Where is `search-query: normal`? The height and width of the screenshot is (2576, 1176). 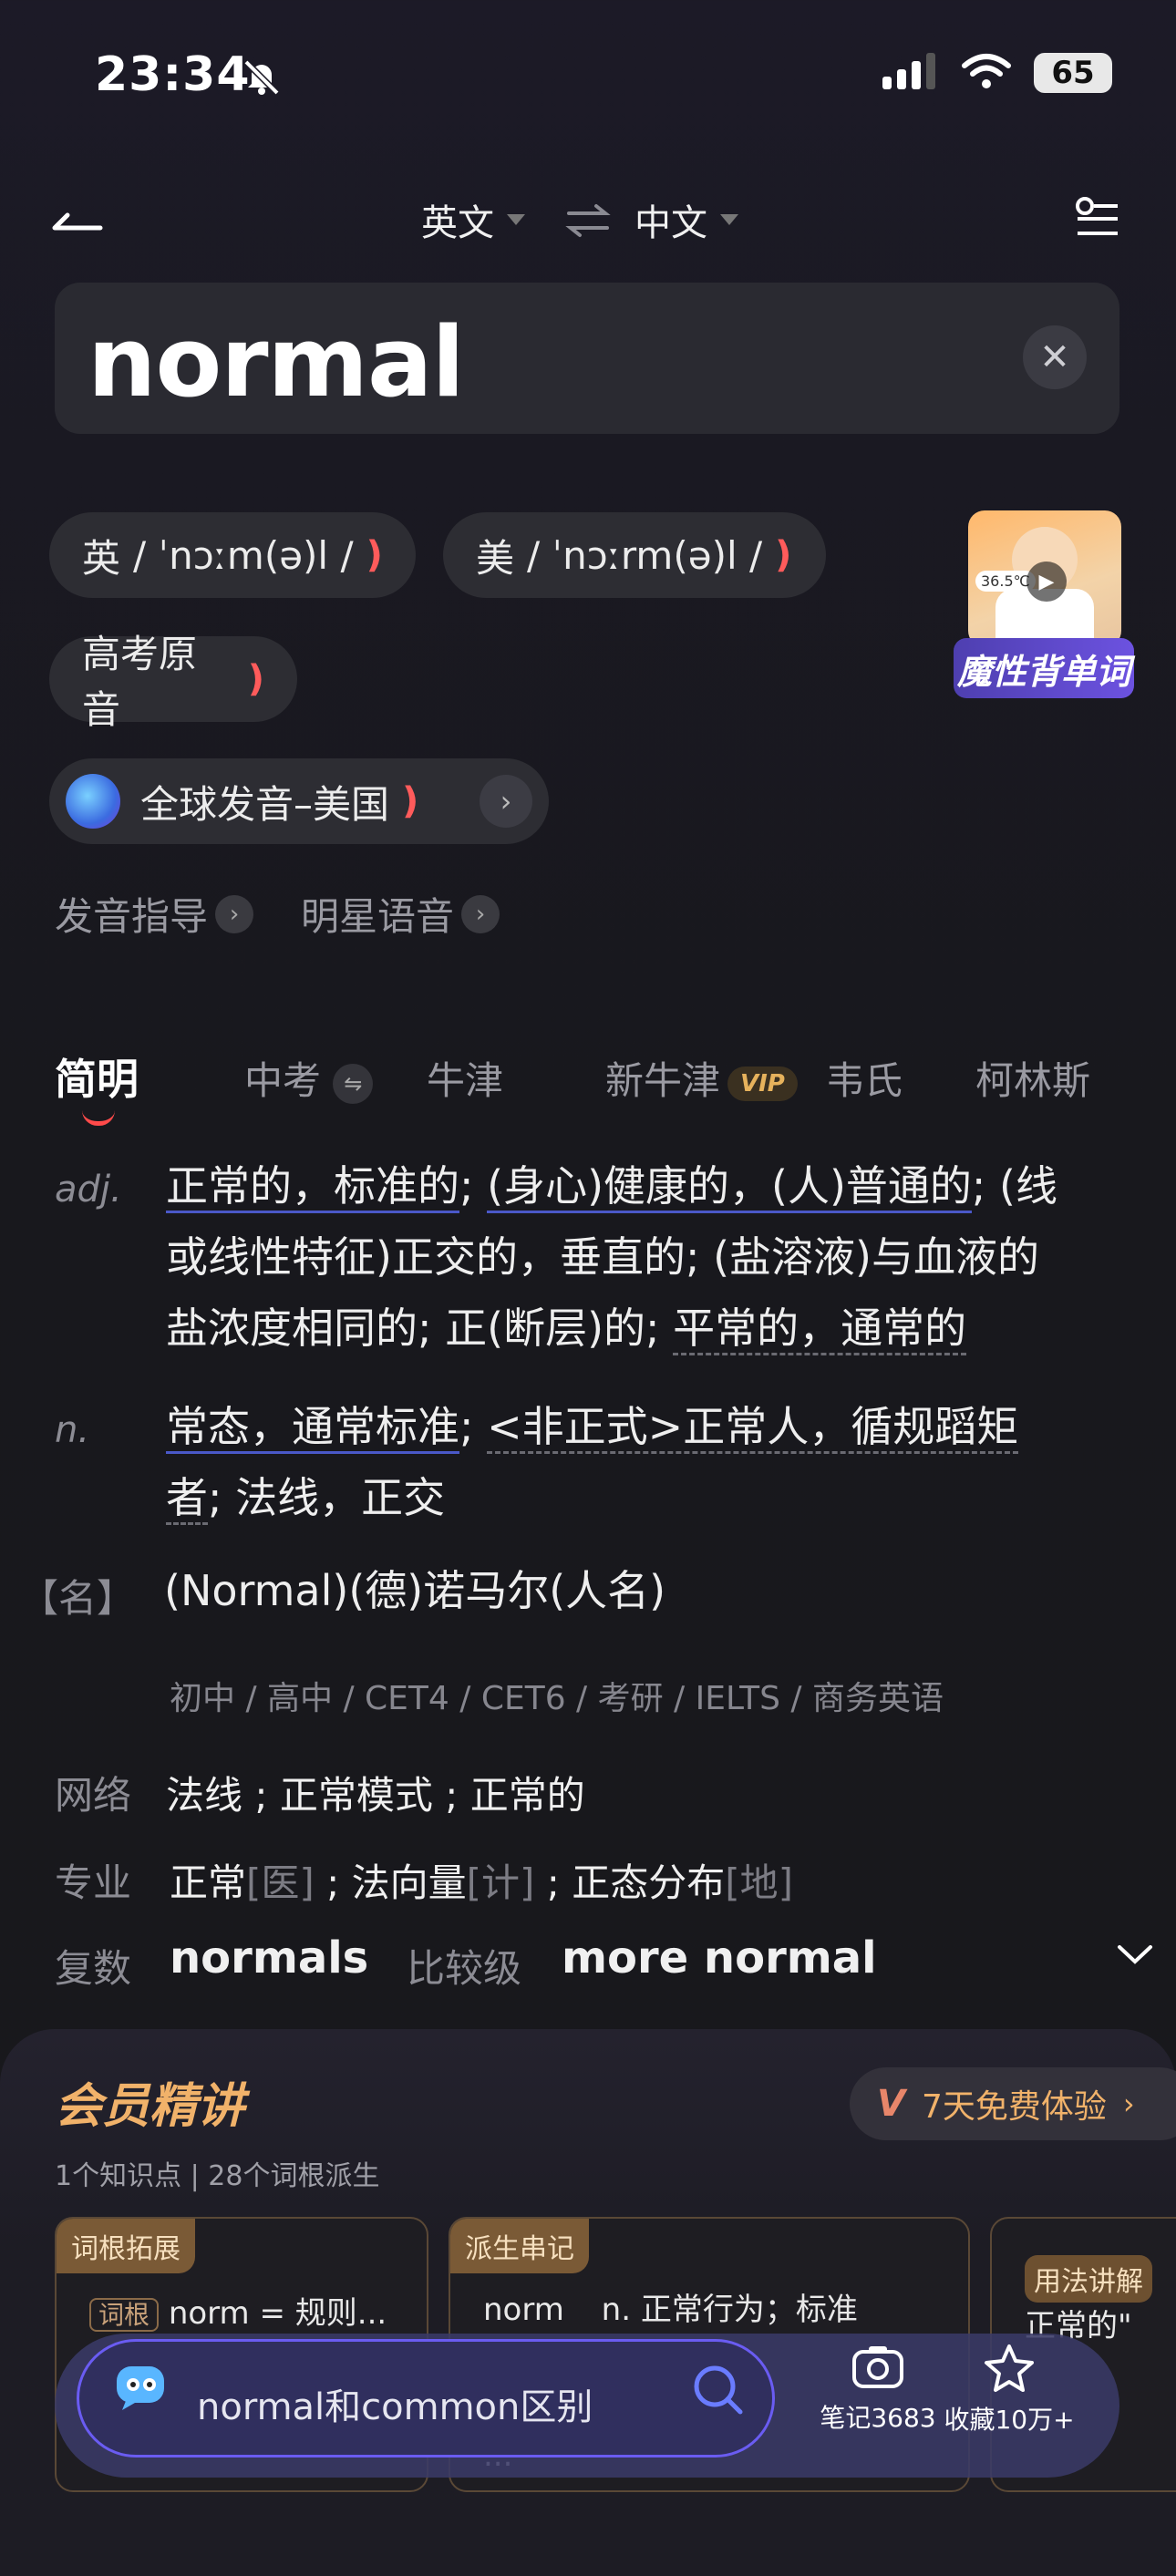
search-query: normal is located at coordinates (276, 362).